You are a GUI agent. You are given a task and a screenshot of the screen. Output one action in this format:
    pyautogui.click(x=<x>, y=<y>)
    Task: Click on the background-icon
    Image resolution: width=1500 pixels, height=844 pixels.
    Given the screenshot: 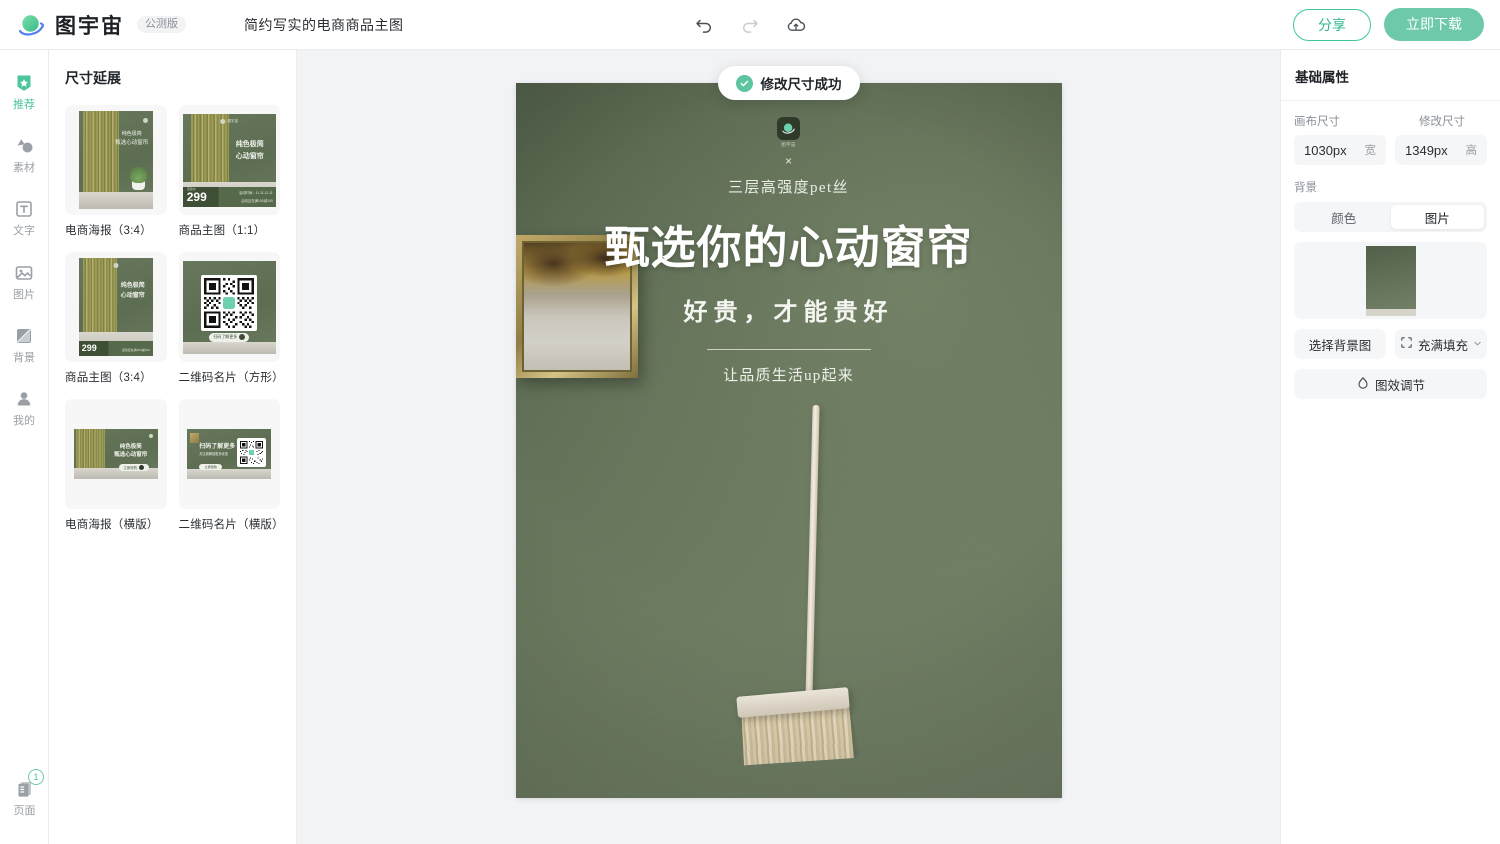 What is the action you would take?
    pyautogui.click(x=24, y=336)
    